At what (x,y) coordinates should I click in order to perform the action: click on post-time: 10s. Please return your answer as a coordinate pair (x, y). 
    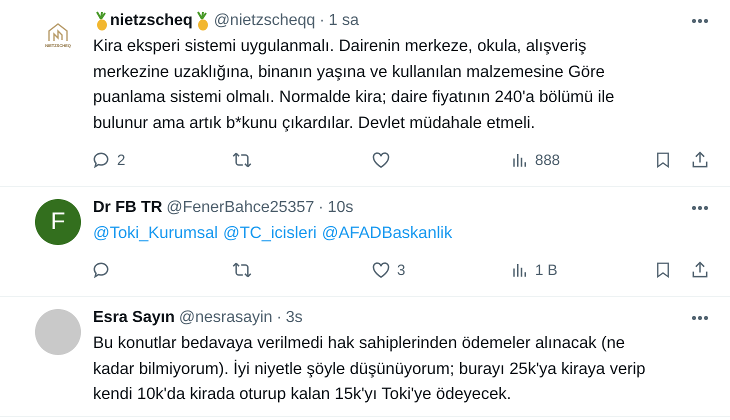
    Looking at the image, I should click on (341, 208).